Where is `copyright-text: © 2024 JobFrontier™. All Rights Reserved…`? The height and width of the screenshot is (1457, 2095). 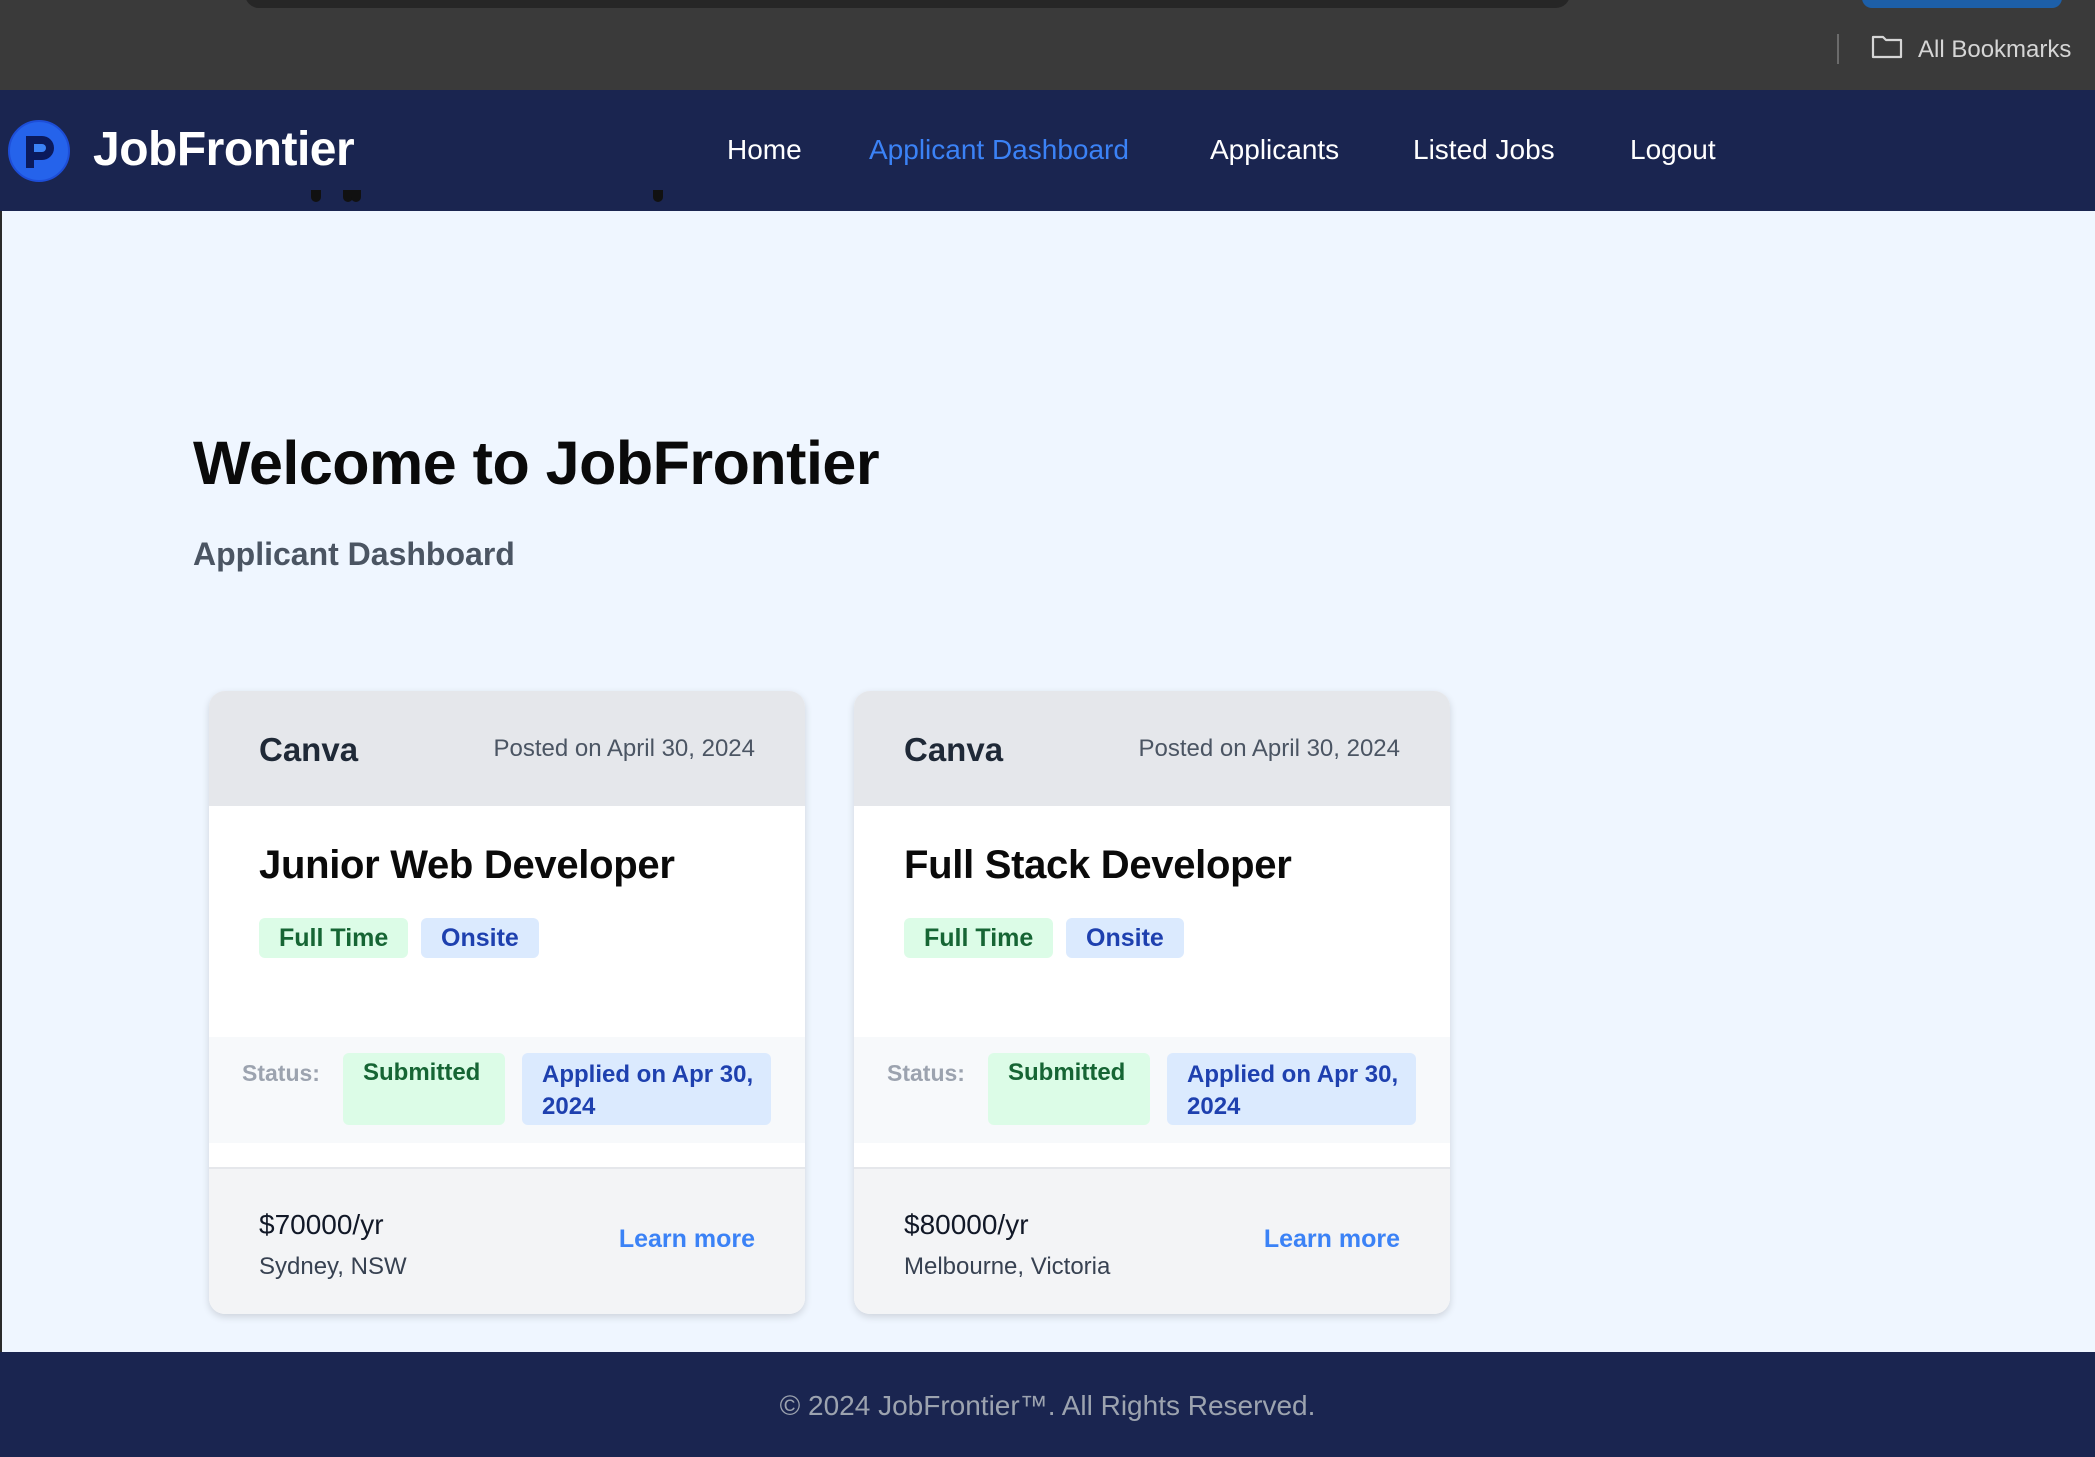 copyright-text: © 2024 JobFrontier™. All Rights Reserved… is located at coordinates (1047, 1405).